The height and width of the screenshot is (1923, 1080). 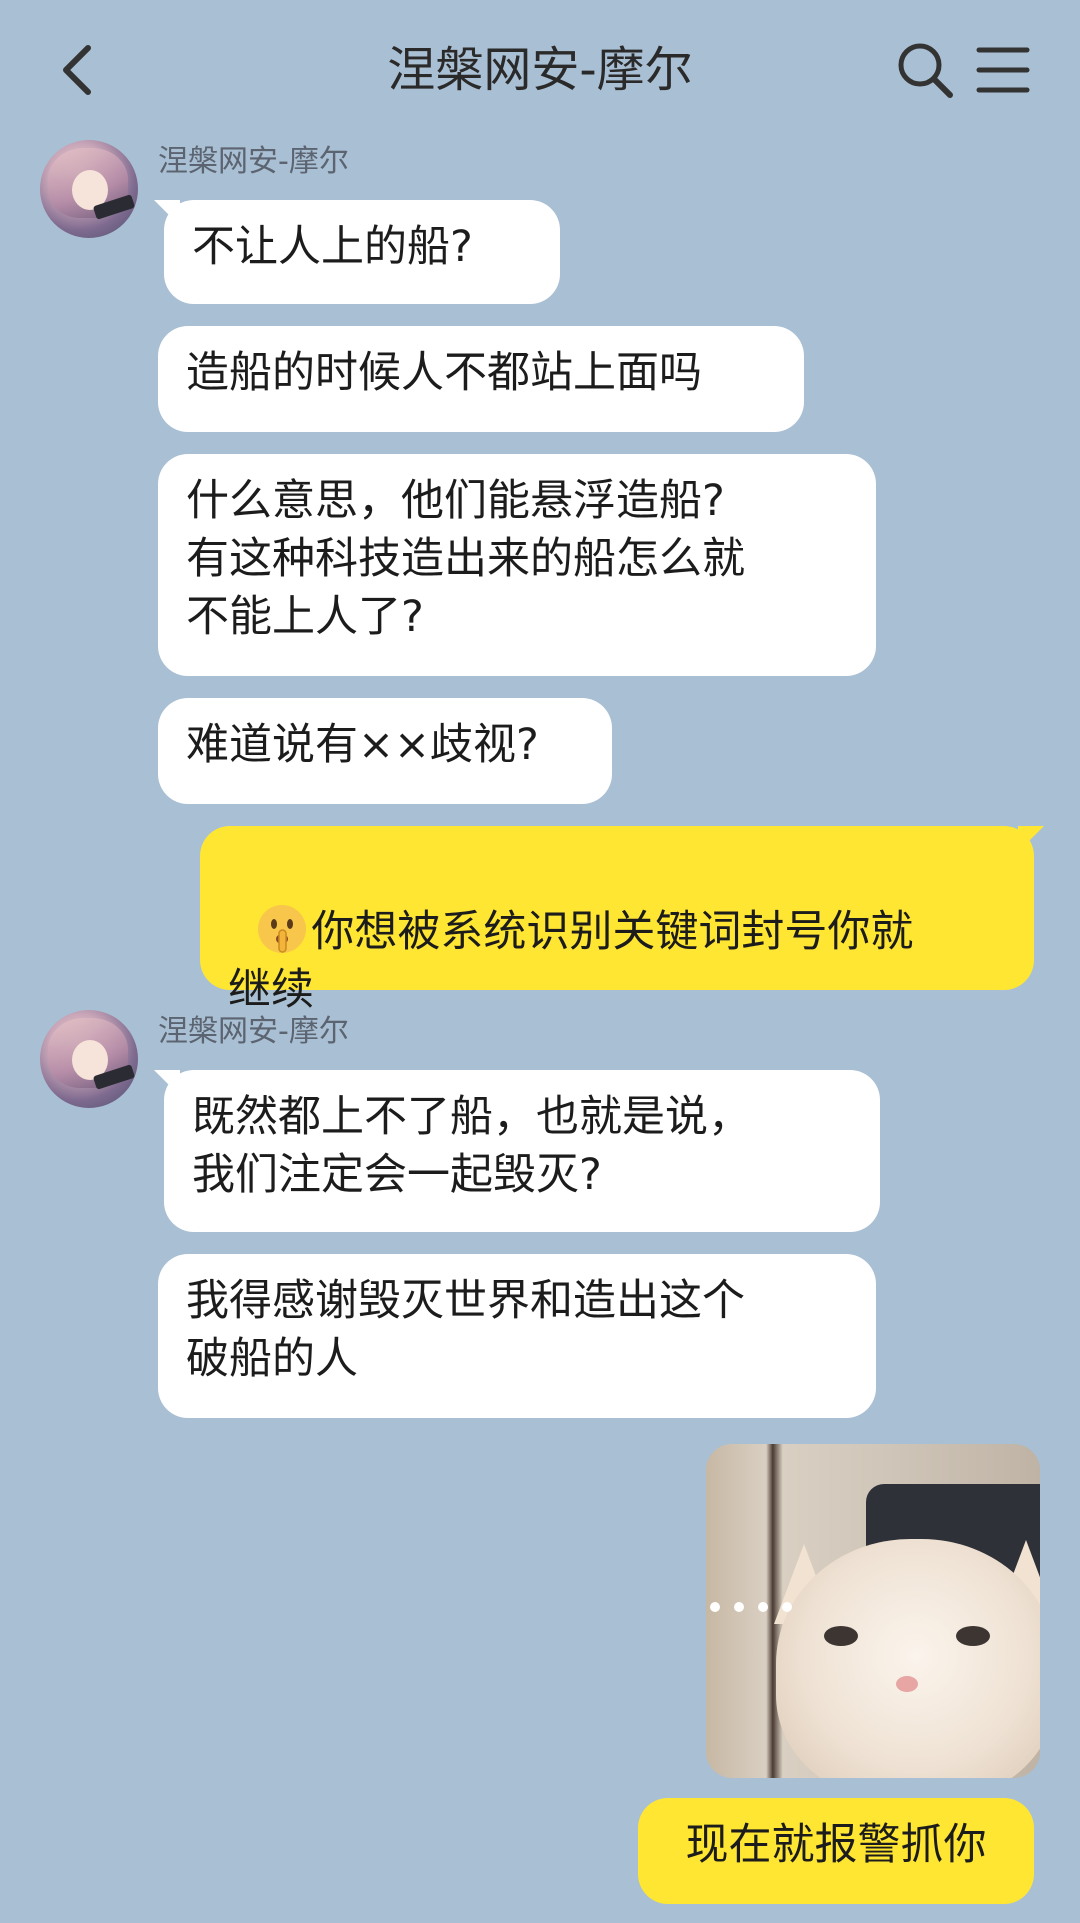 What do you see at coordinates (362, 252) in the screenshot?
I see `message-bubble: 不让人上的船?` at bounding box center [362, 252].